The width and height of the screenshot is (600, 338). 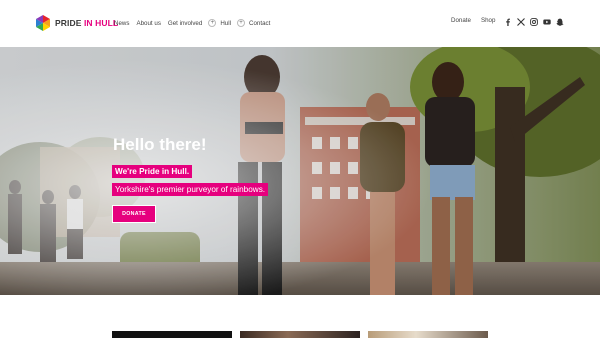 I want to click on youtube-icon, so click(x=547, y=22).